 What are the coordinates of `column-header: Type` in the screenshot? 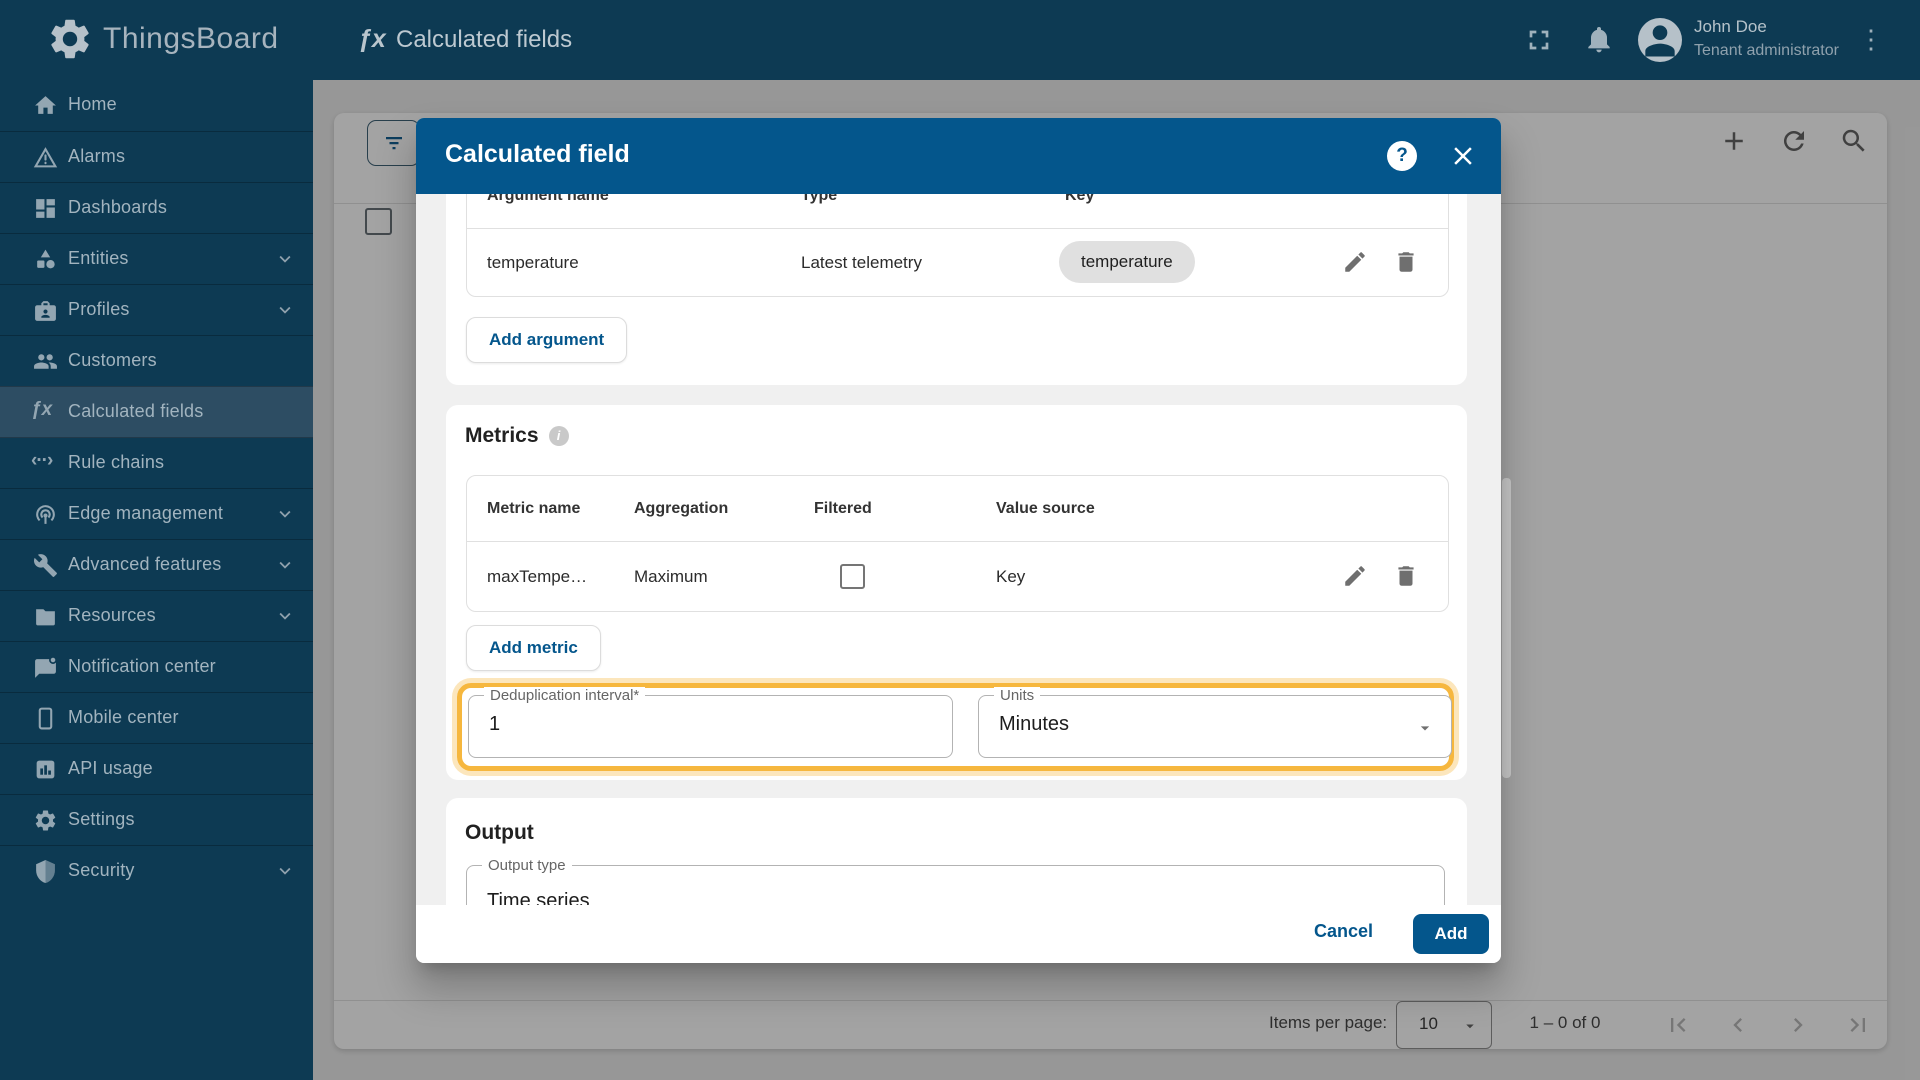 It's located at (819, 199).